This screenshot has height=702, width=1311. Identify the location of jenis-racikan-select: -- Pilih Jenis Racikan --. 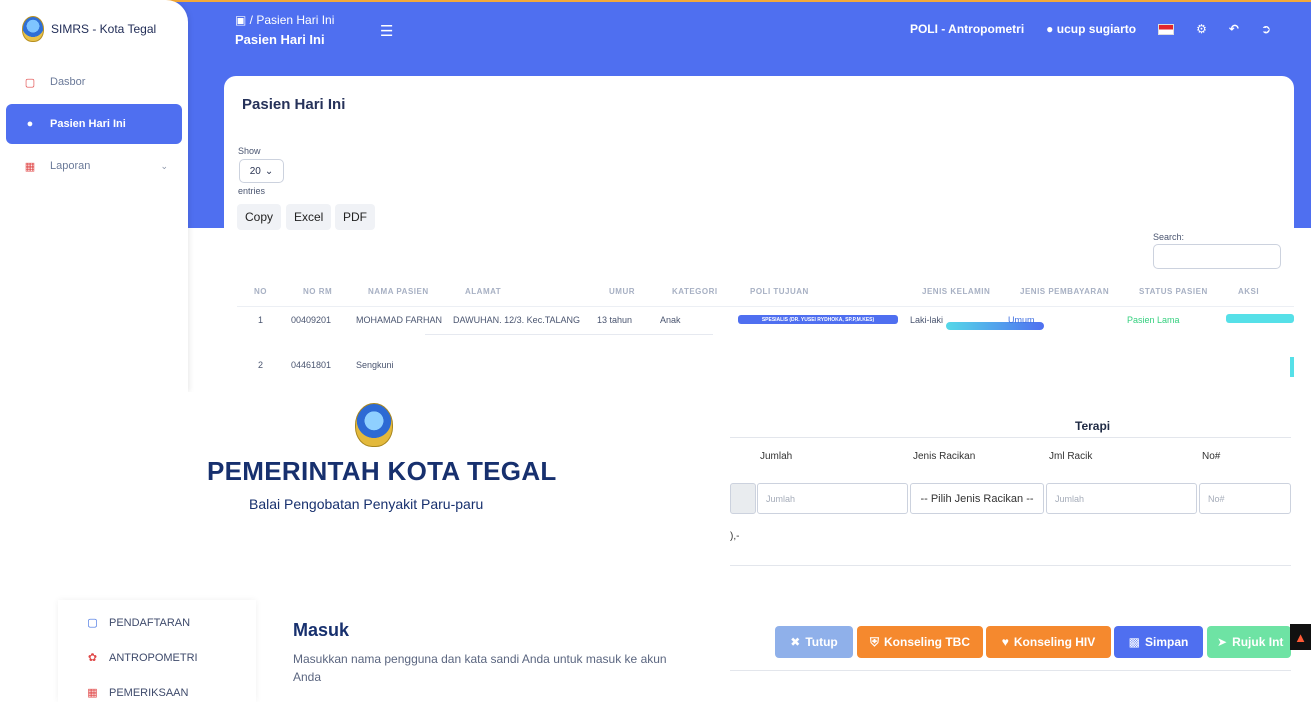
(977, 498).